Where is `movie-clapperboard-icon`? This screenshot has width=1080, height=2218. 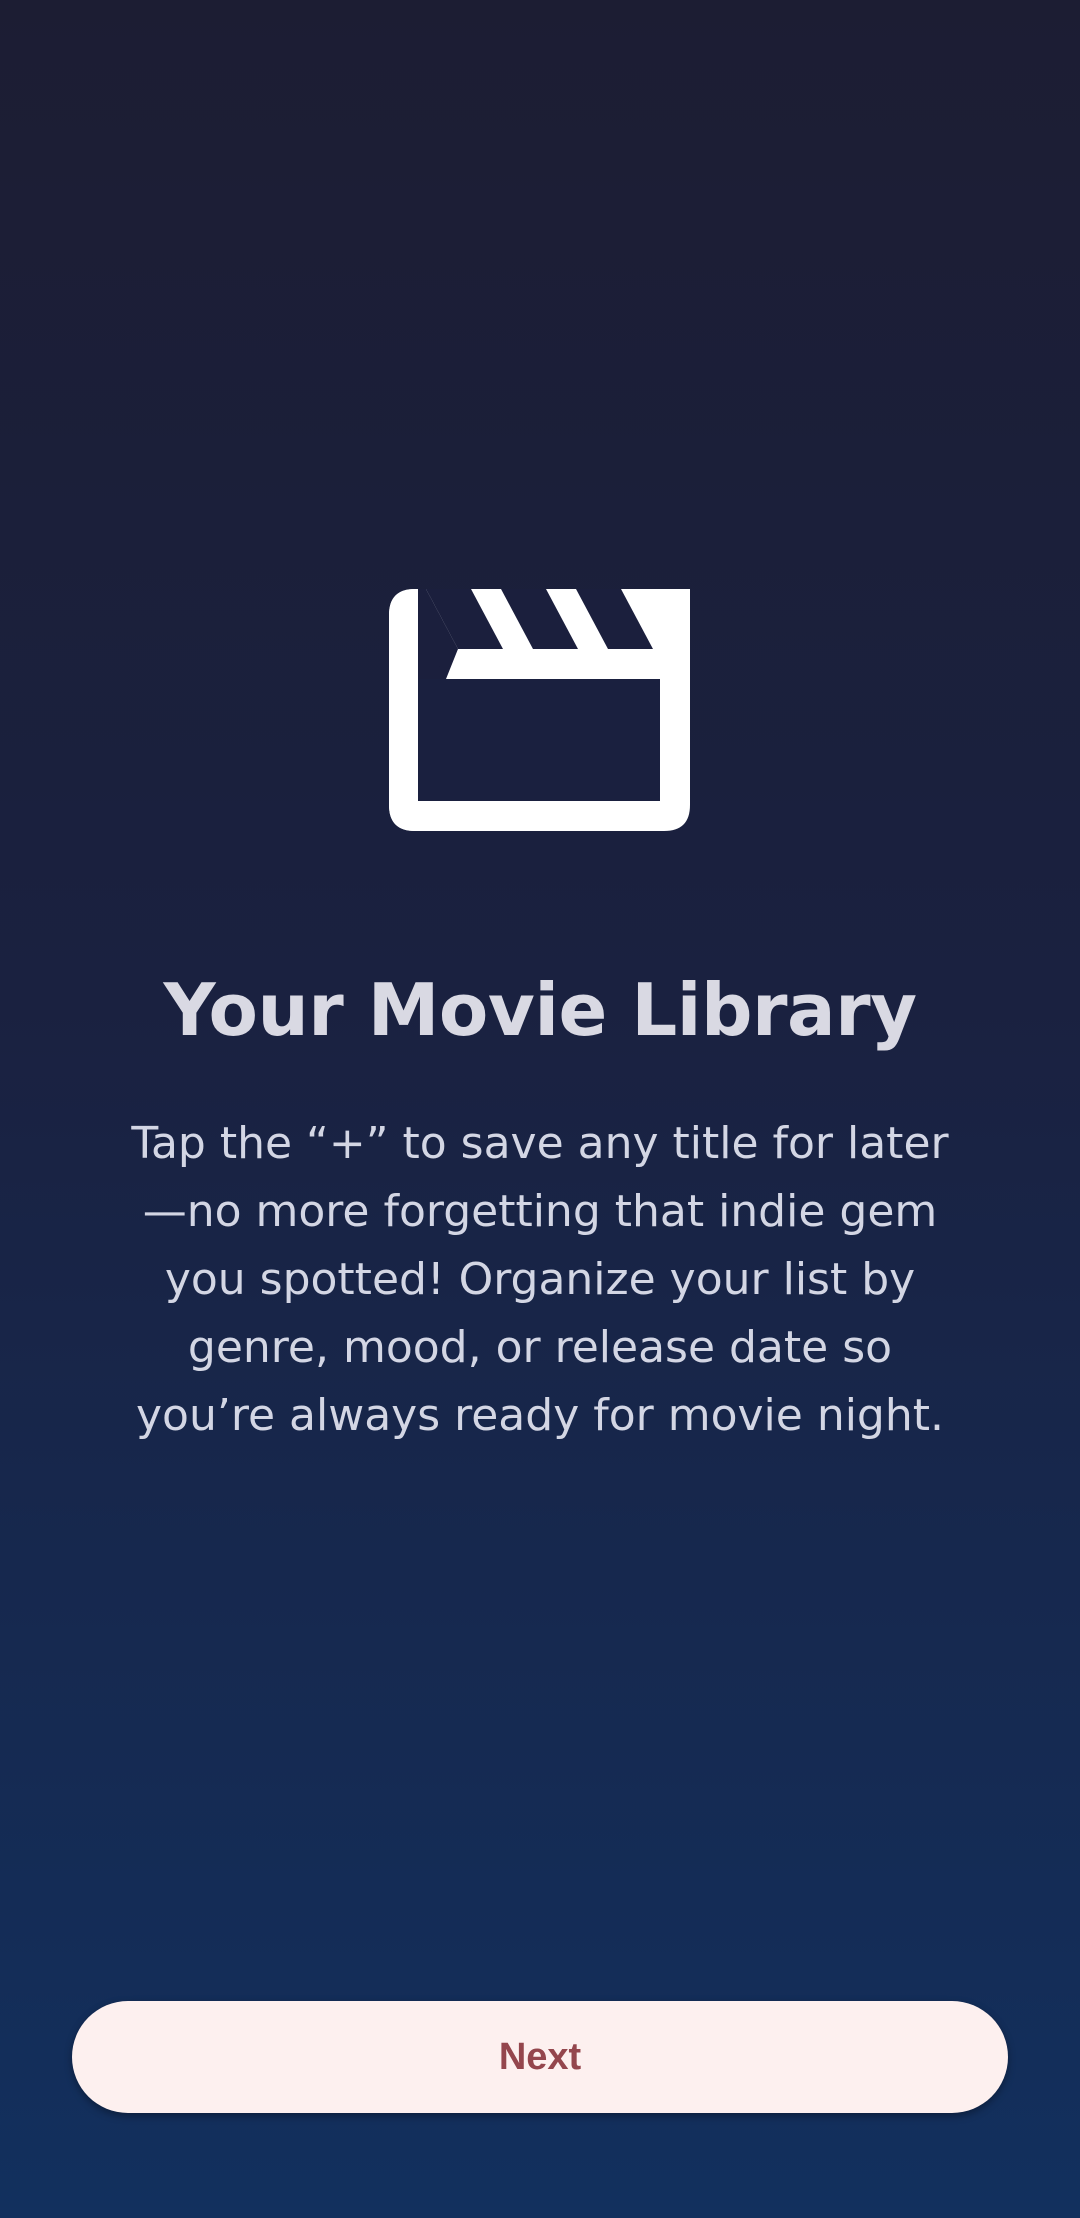
movie-clapperboard-icon is located at coordinates (539, 710).